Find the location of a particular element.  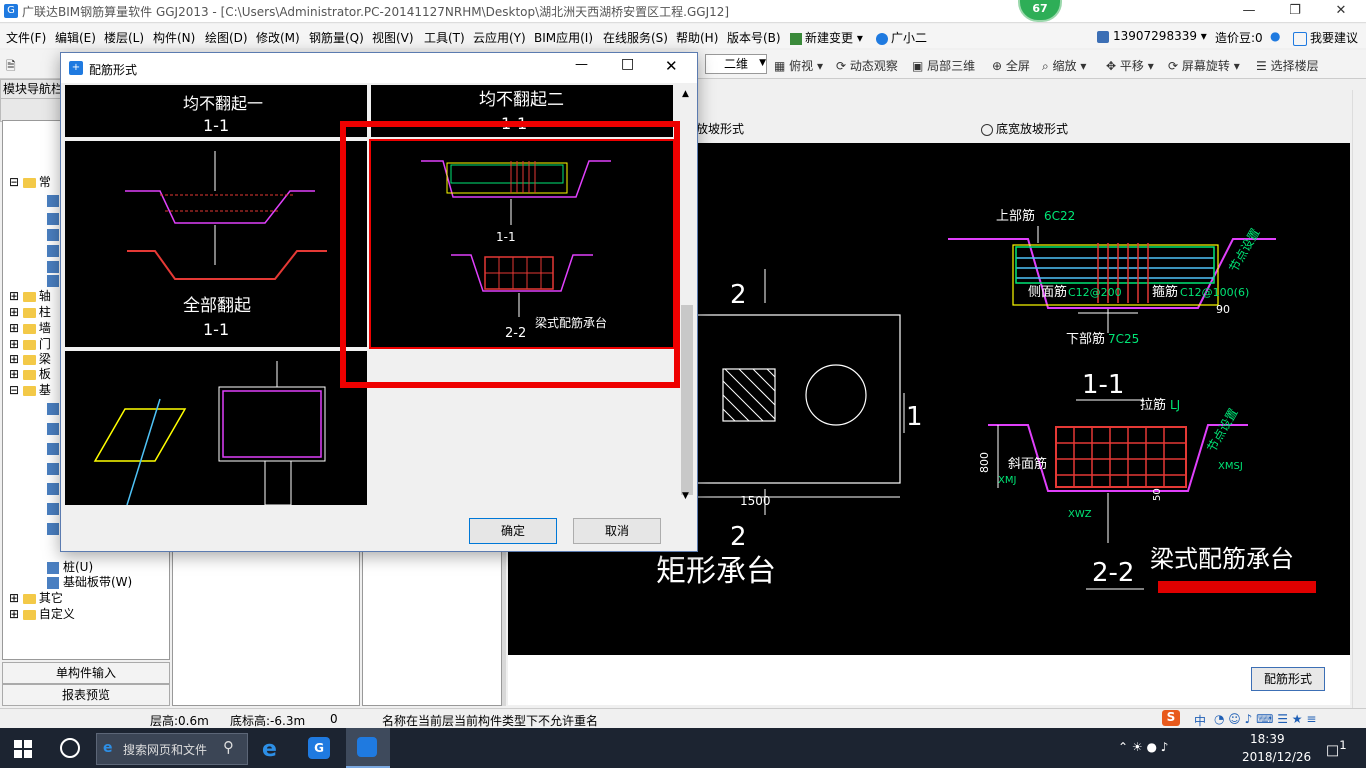

cad-main-title: 矩形承台 is located at coordinates (716, 571).